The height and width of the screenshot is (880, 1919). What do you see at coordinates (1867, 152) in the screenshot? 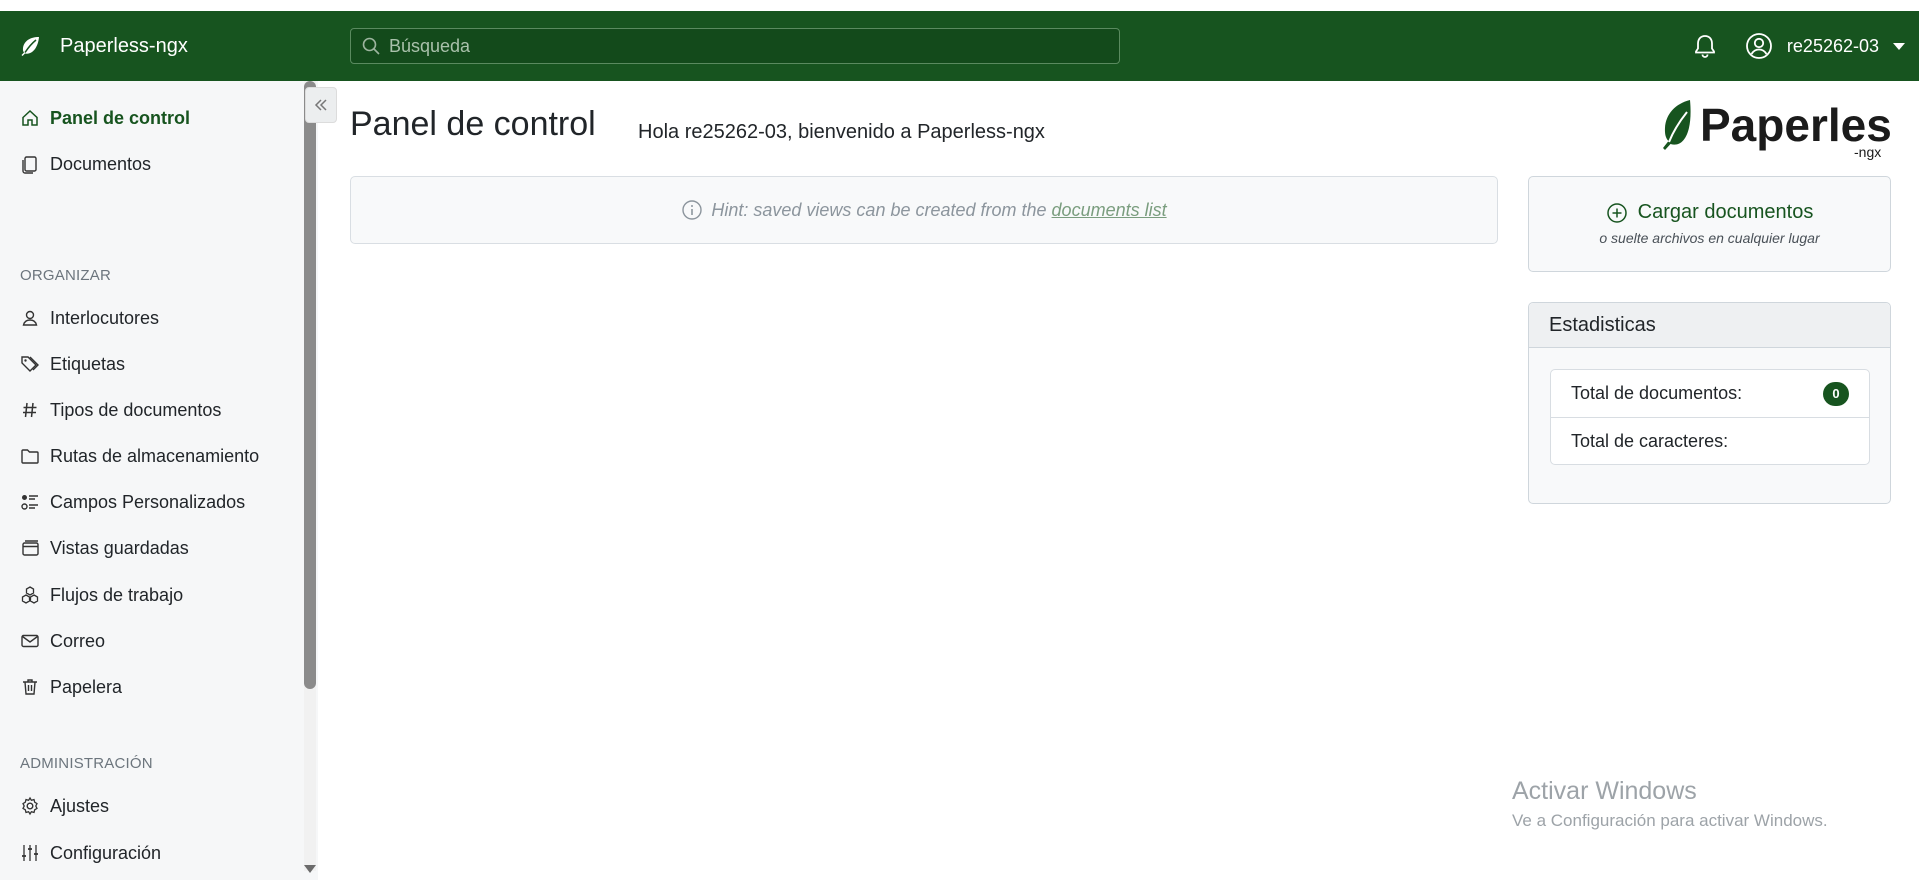
I see `logo-suffix: -ngx` at bounding box center [1867, 152].